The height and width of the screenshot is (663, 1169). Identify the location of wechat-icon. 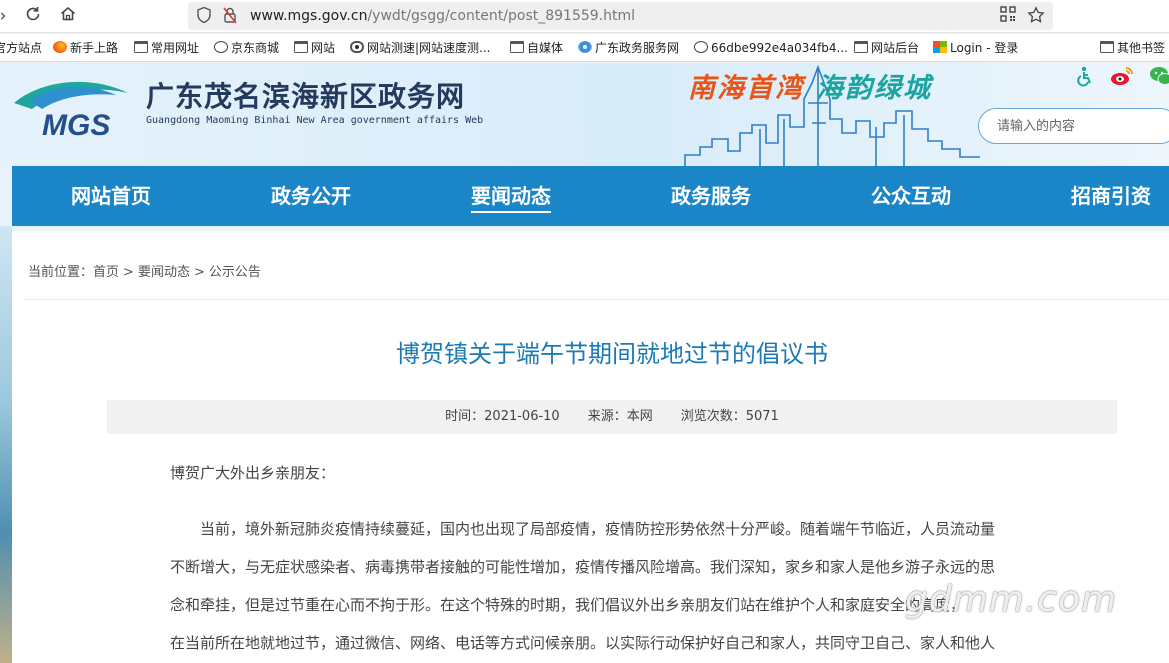
(1159, 78).